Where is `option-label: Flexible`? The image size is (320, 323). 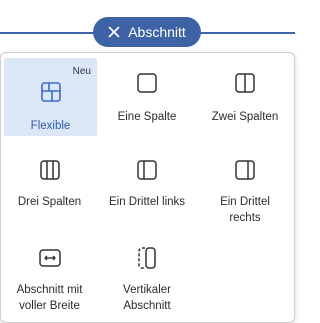
option-label: Flexible is located at coordinates (50, 126).